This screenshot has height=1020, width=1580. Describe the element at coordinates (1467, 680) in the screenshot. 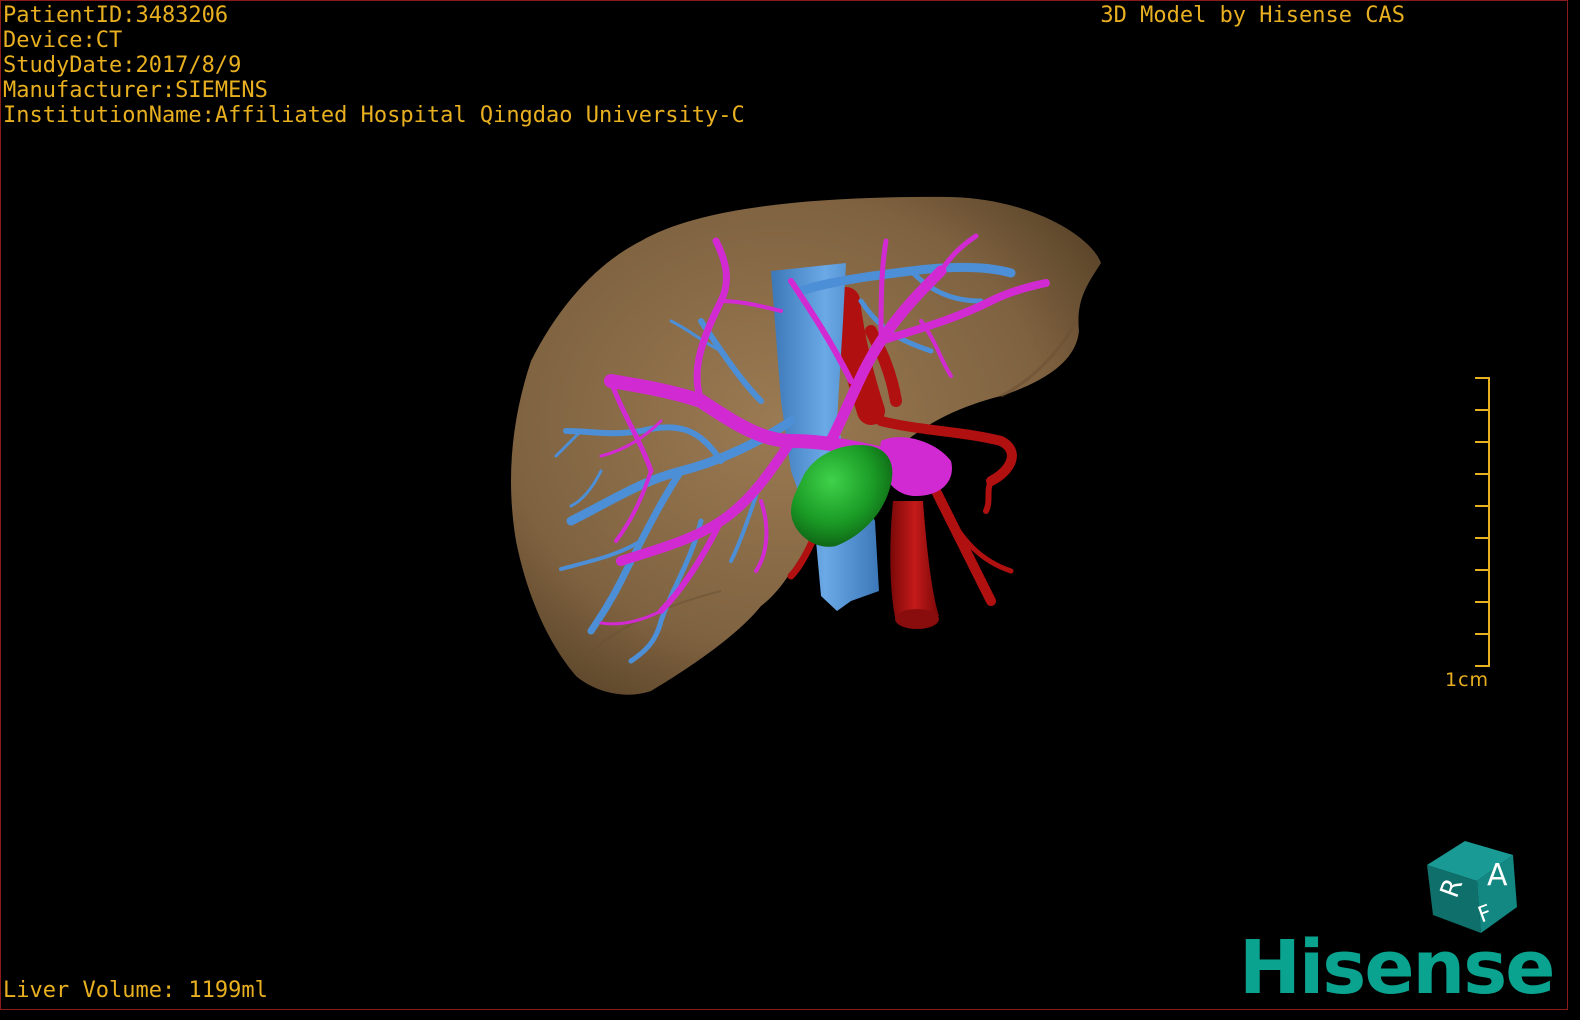

I see `scale-bar-label: 1cm` at that location.